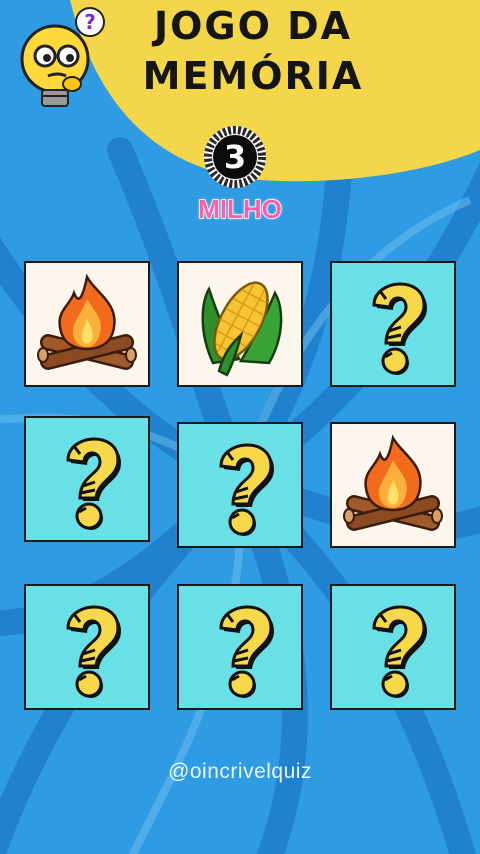 Image resolution: width=480 pixels, height=854 pixels. I want to click on memory-card-corn, so click(240, 324).